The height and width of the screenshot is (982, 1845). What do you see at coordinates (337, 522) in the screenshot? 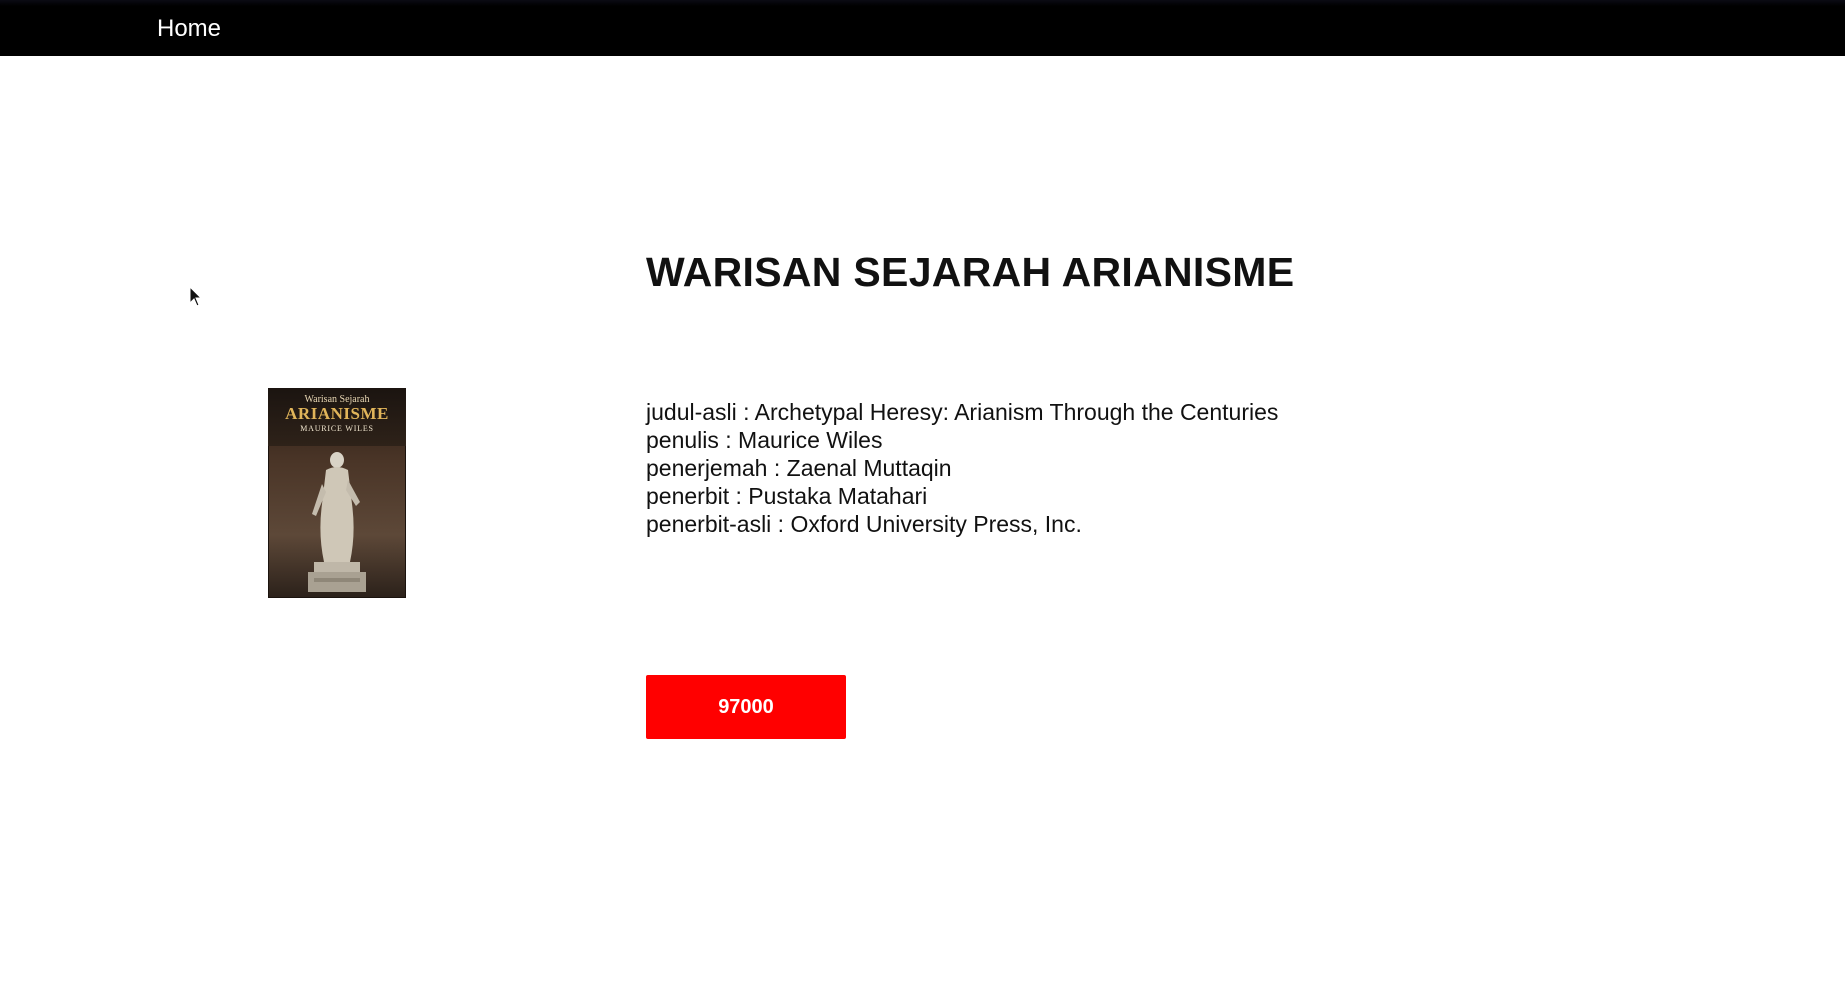
I see `statue-illustration` at bounding box center [337, 522].